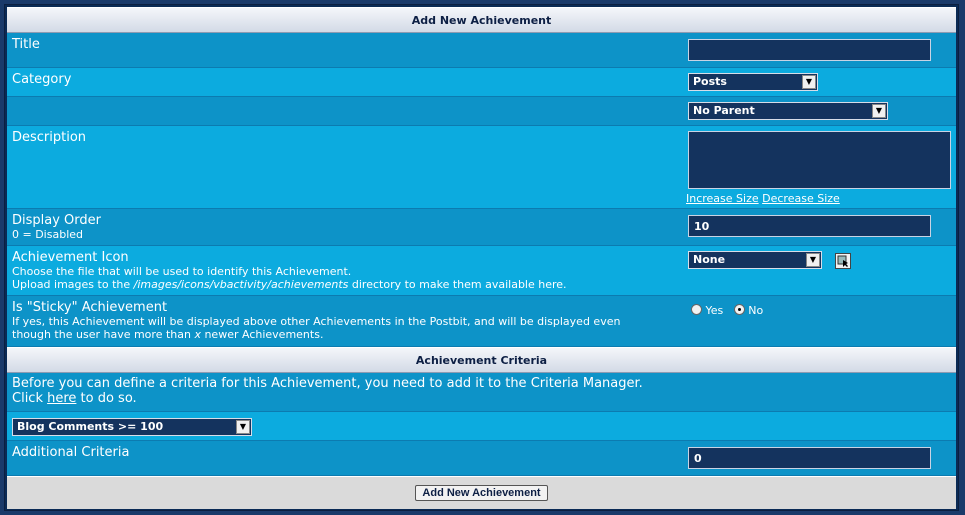  Describe the element at coordinates (722, 198) in the screenshot. I see `increase-size-link: Increase Size` at that location.